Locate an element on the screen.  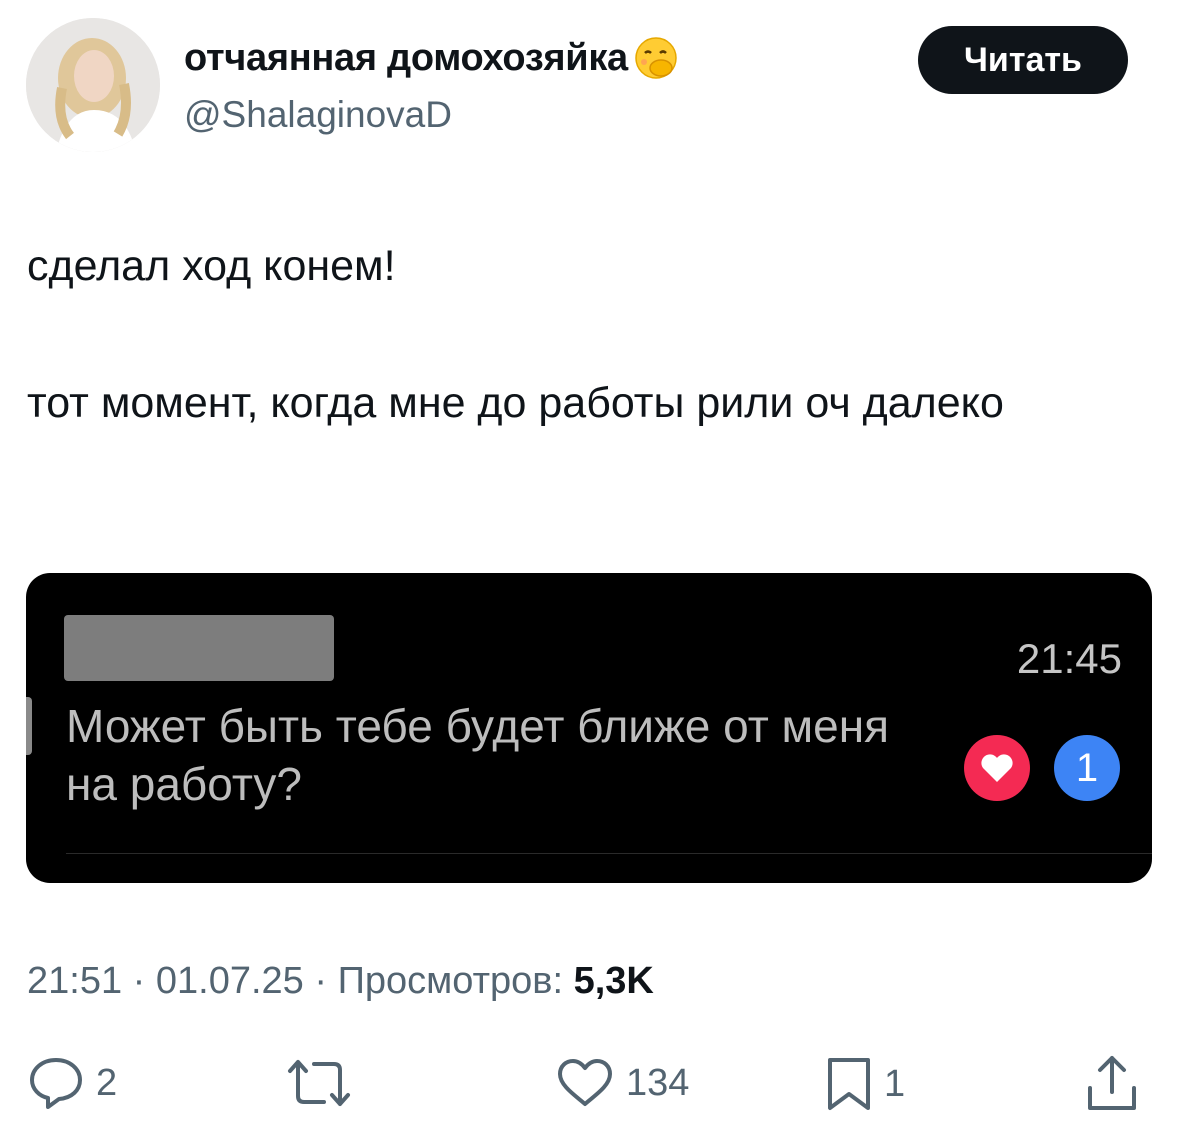
tweet-text-line: сделал ход конем! is located at coordinates (211, 266).